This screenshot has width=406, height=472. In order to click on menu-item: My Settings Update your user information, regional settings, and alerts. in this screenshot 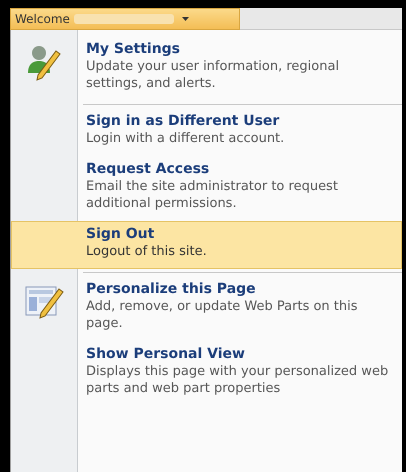, I will do `click(206, 68)`.